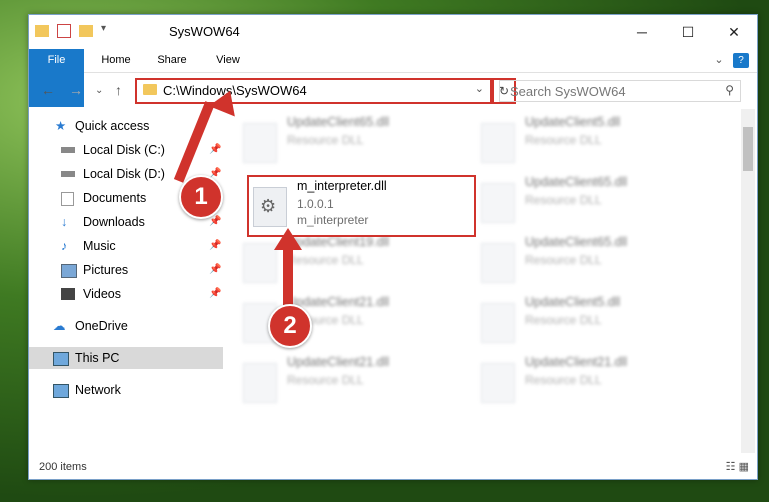  Describe the element at coordinates (313, 91) in the screenshot. I see `address-bar: C:\Windows\SysWOW64 ⌄` at that location.